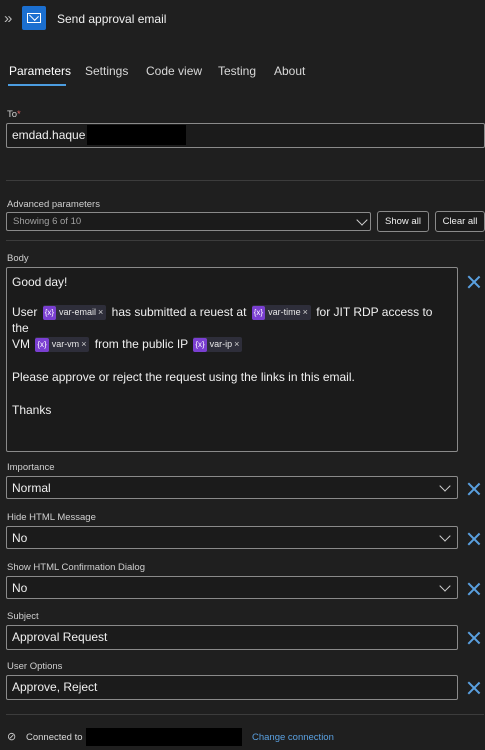 The height and width of the screenshot is (750, 485). Describe the element at coordinates (474, 688) in the screenshot. I see `remove-user-options-icon` at that location.